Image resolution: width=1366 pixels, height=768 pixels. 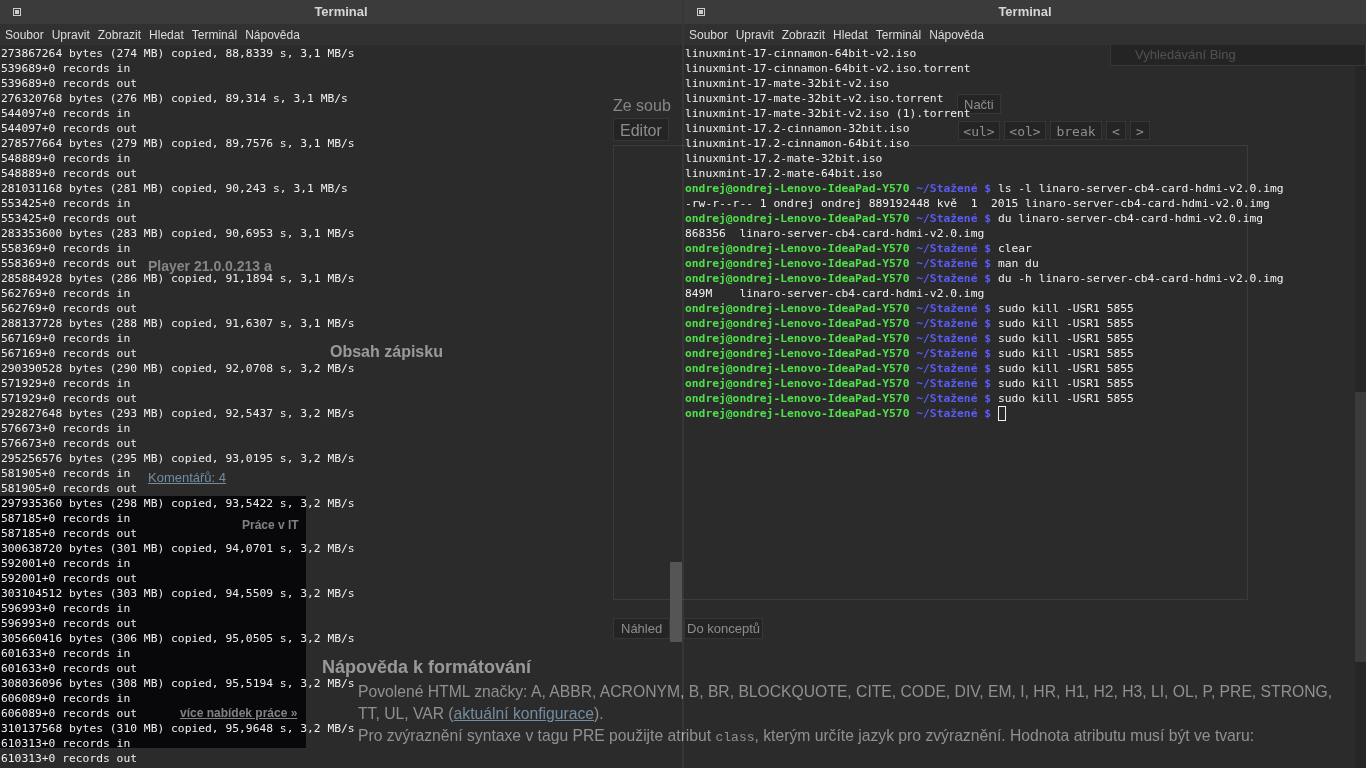 What do you see at coordinates (178, 684) in the screenshot?
I see `terminal-line: 308036096 bytes (308 MB) copied, 95,5194 s, 3,2 MB/s` at bounding box center [178, 684].